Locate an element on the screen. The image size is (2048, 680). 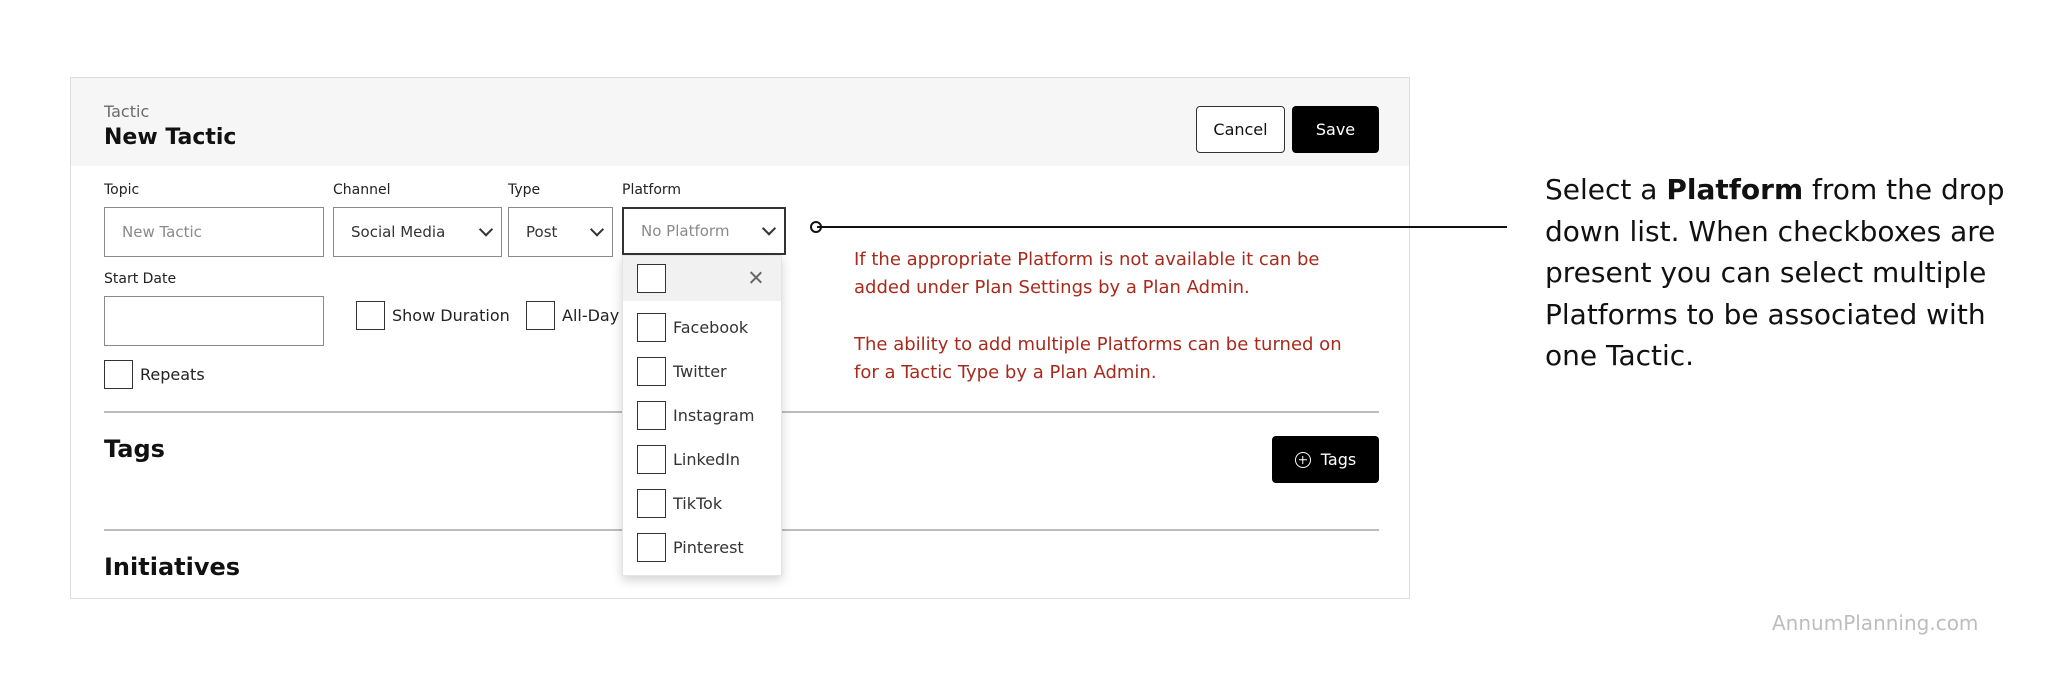
option-label: Facebook is located at coordinates (711, 327).